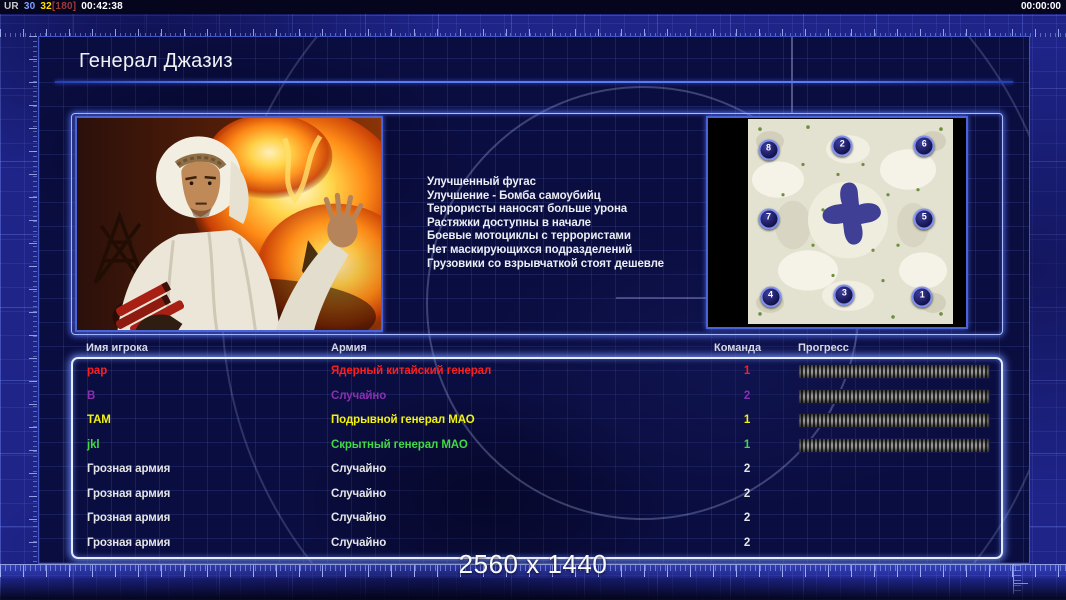 Image resolution: width=1066 pixels, height=600 pixels. What do you see at coordinates (792, 75) in the screenshot?
I see `reticle-crosshair-vertical` at bounding box center [792, 75].